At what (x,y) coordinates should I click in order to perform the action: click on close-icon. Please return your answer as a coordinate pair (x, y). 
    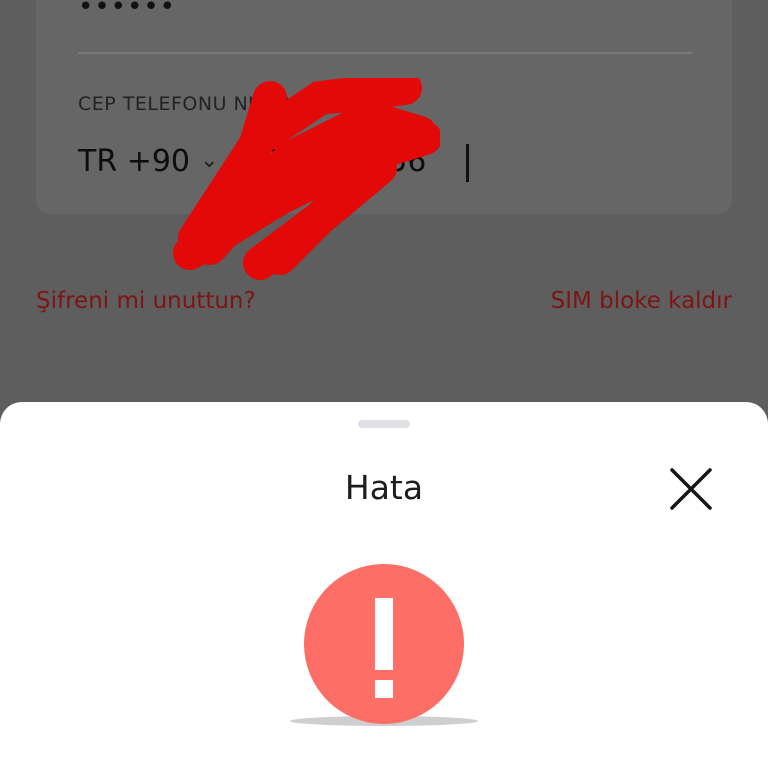
    Looking at the image, I should click on (691, 489).